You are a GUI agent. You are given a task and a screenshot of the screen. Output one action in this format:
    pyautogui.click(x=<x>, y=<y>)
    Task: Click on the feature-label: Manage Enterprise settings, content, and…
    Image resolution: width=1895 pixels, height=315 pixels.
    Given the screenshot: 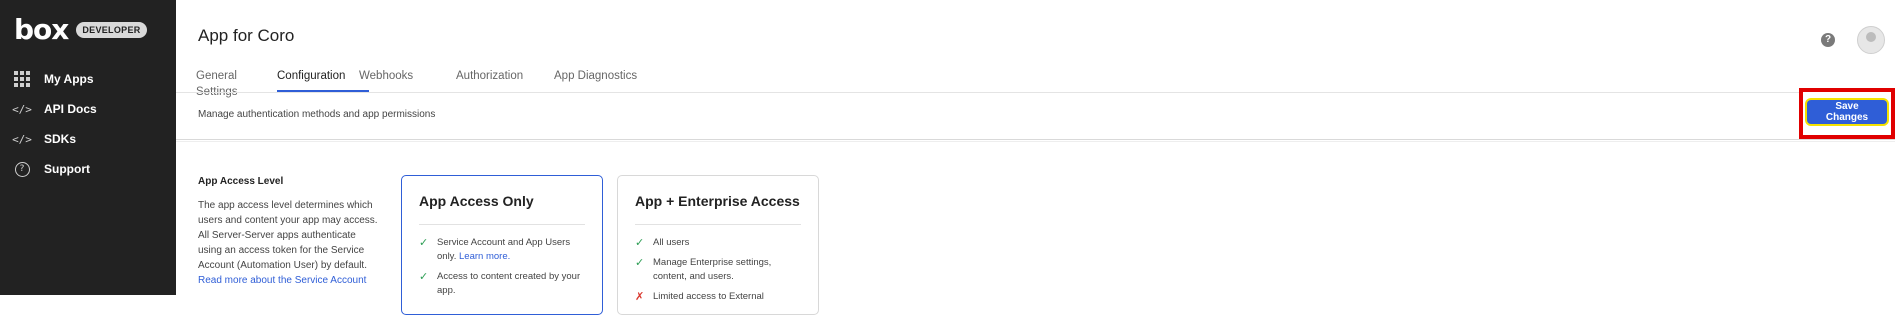 What is the action you would take?
    pyautogui.click(x=712, y=269)
    